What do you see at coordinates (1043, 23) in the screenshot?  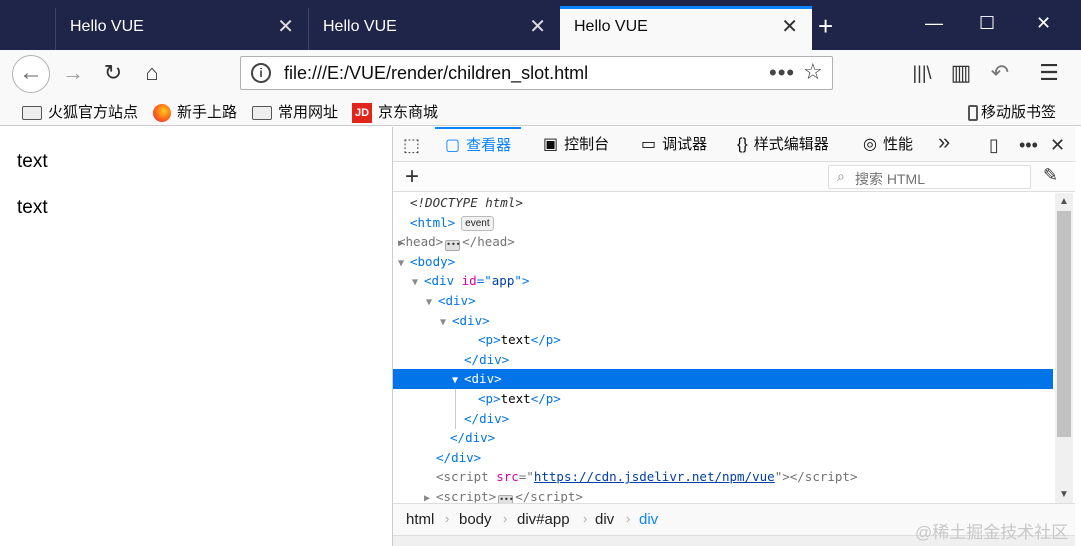 I see `close-window-button: ✕` at bounding box center [1043, 23].